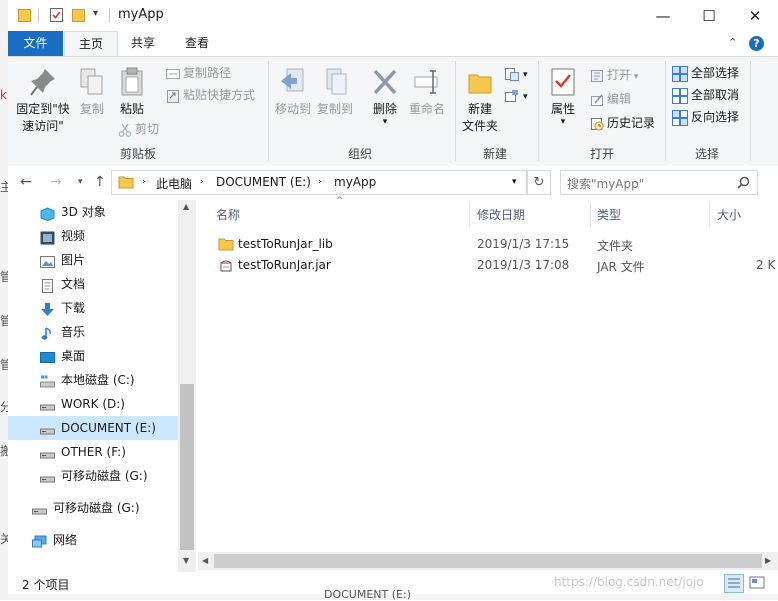 This screenshot has width=778, height=601. What do you see at coordinates (293, 92) in the screenshot?
I see `move-to-button: 移动到` at bounding box center [293, 92].